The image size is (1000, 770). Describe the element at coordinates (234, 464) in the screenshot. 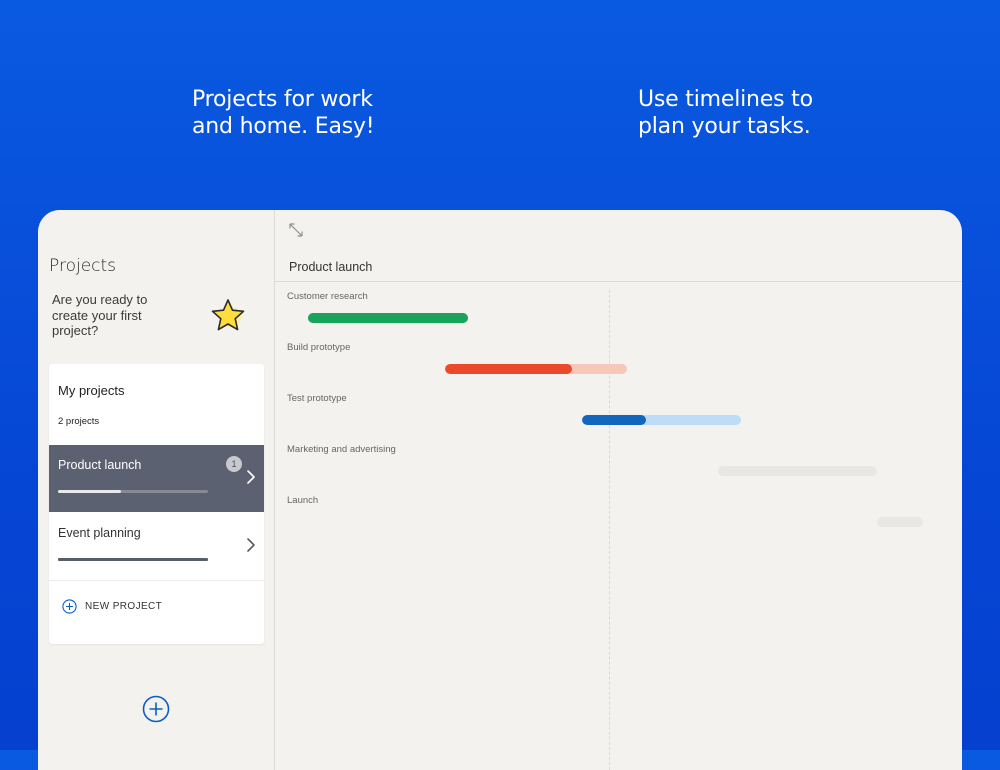

I see `notification-badge: 1` at that location.